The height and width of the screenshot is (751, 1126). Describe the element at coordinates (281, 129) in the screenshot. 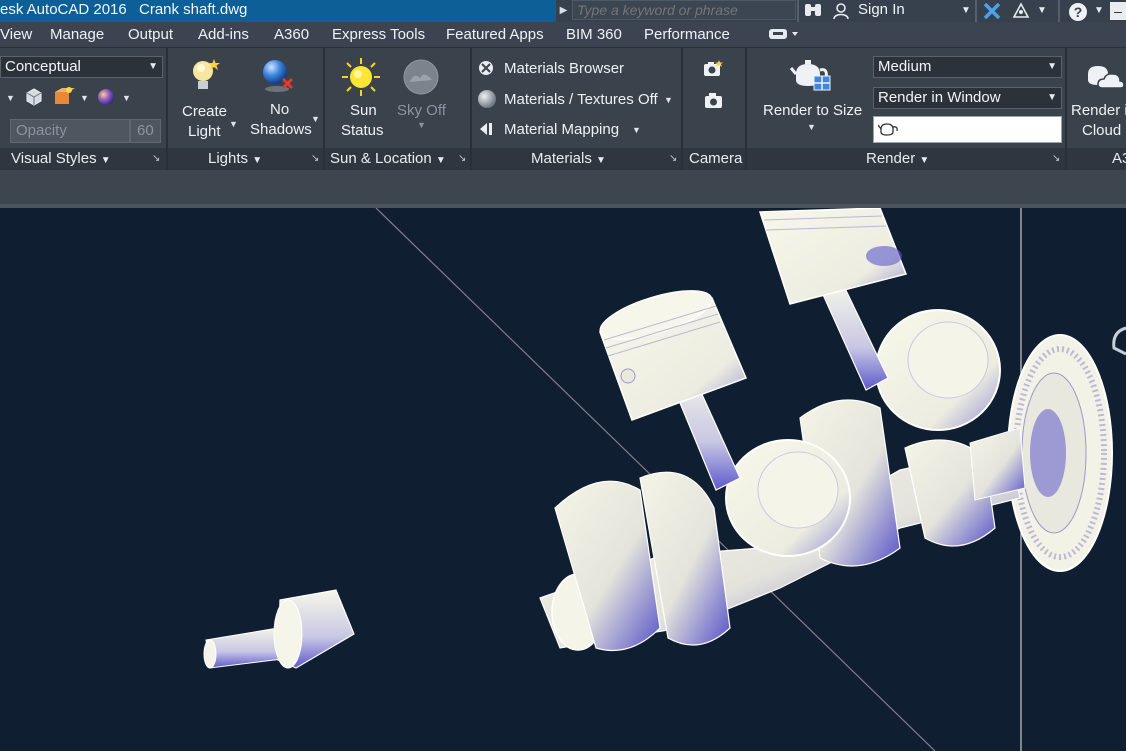

I see `no-shadows-line2: Shadows` at that location.